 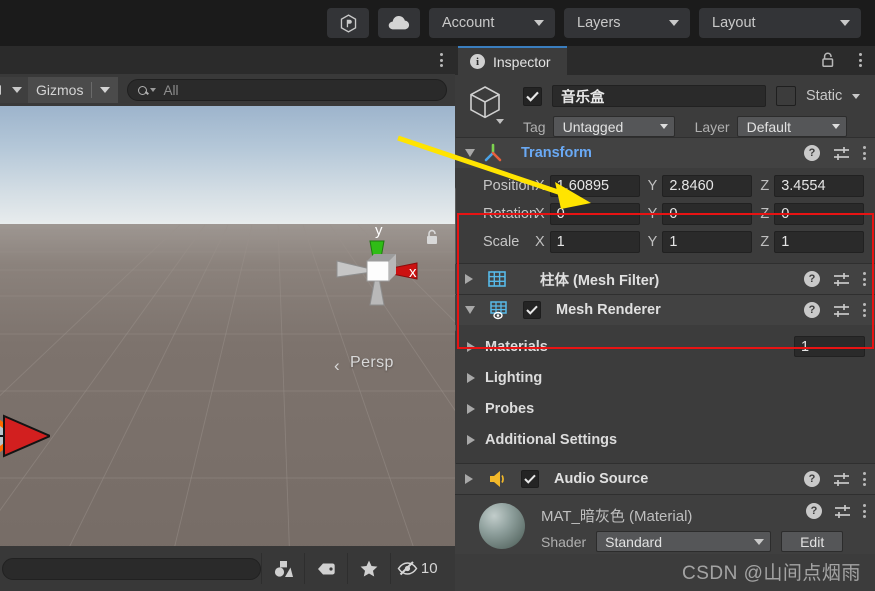 What do you see at coordinates (487, 106) in the screenshot?
I see `gameobject-cube-icon` at bounding box center [487, 106].